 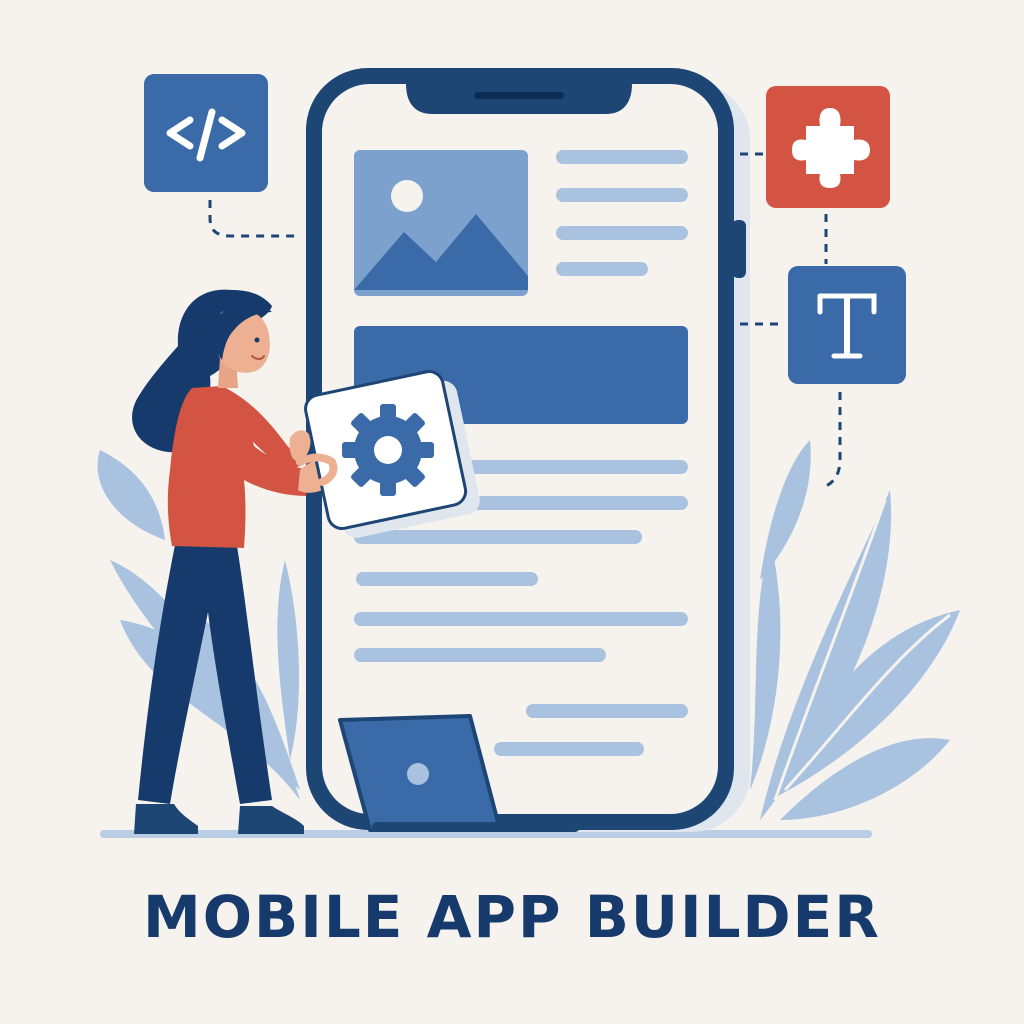 I want to click on connector-text-down, so click(x=833, y=440).